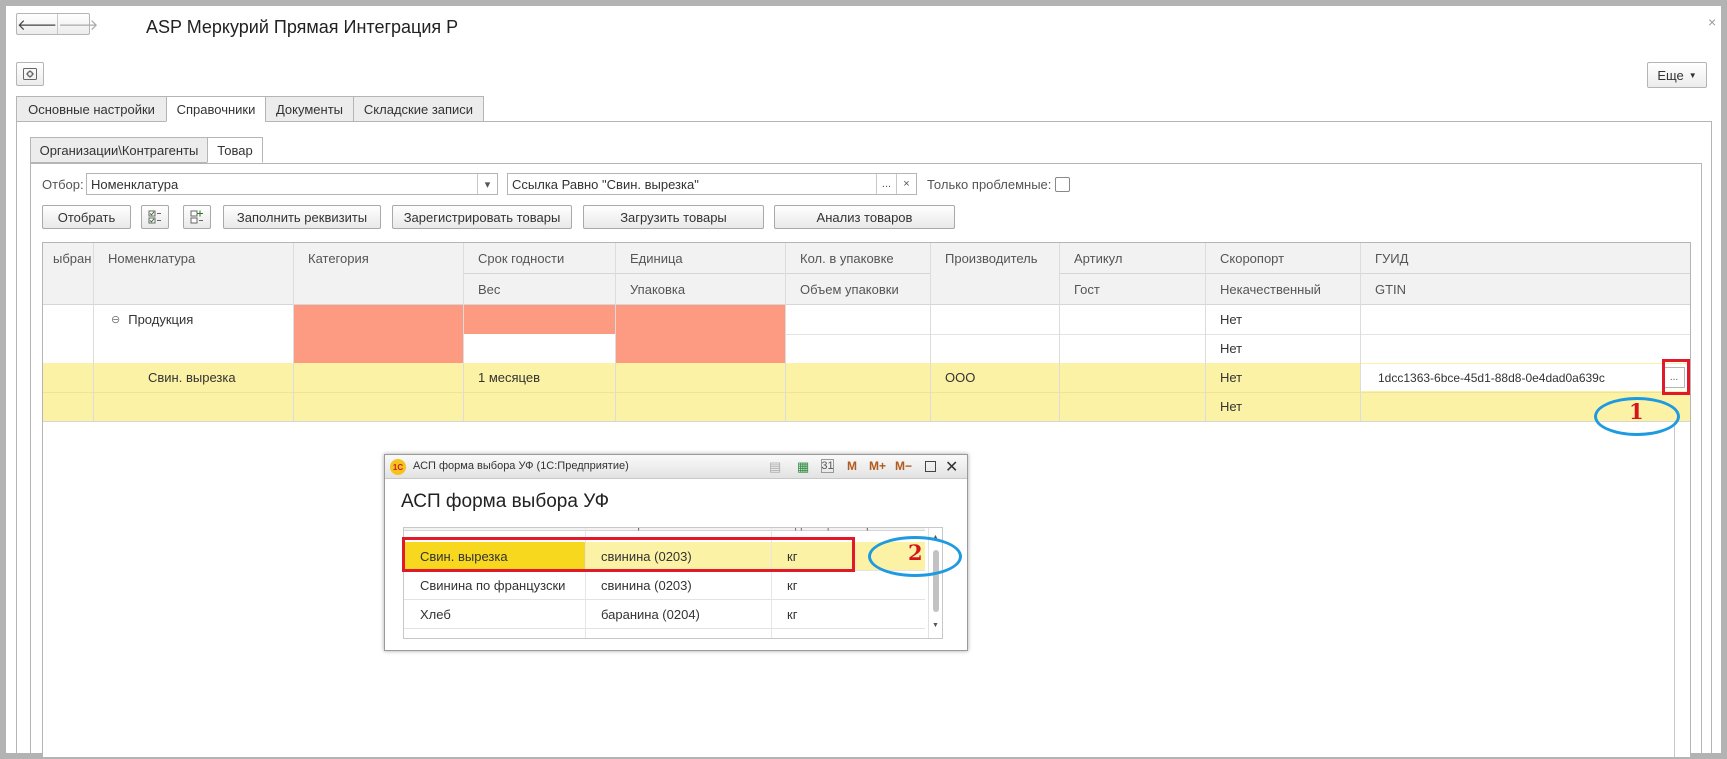  I want to click on analyze-goods-button: Анализ товаров, so click(864, 217).